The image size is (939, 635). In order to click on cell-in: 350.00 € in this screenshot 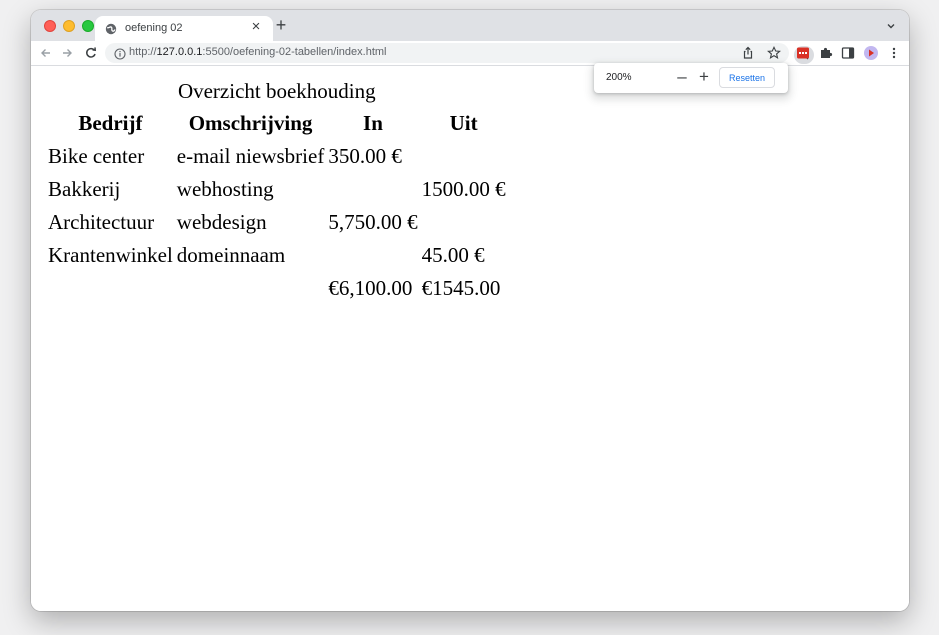, I will do `click(365, 156)`.